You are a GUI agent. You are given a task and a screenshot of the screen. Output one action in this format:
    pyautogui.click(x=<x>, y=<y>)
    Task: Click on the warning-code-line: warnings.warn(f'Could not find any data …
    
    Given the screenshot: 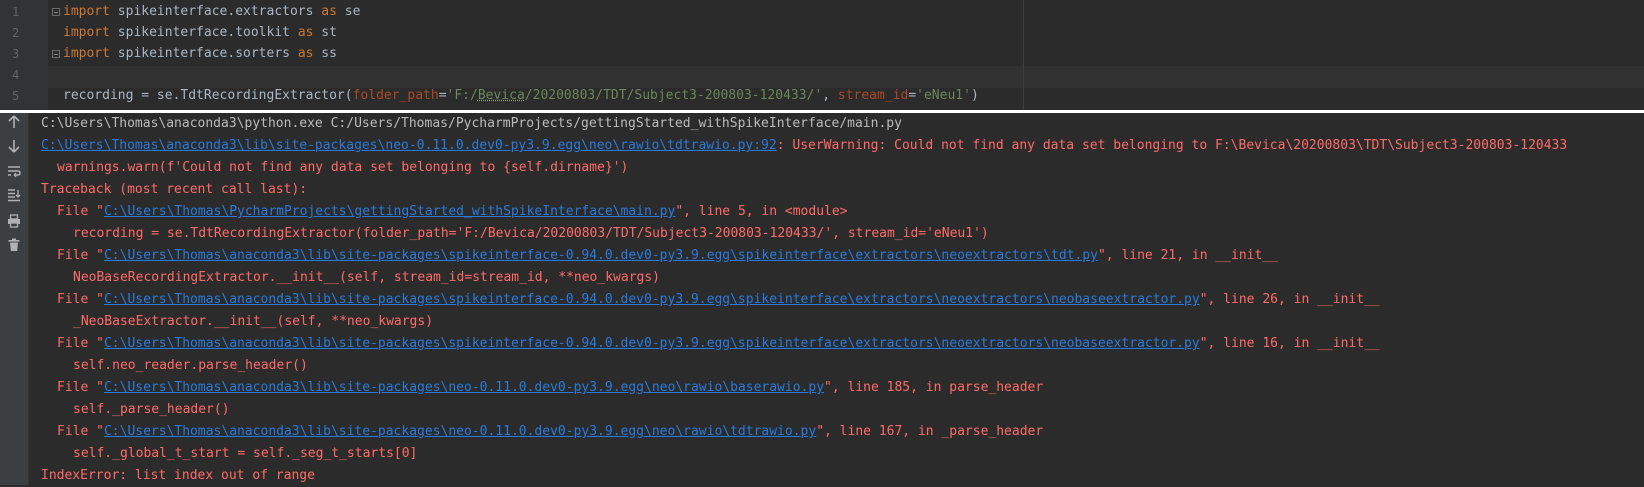 What is the action you would take?
    pyautogui.click(x=343, y=167)
    